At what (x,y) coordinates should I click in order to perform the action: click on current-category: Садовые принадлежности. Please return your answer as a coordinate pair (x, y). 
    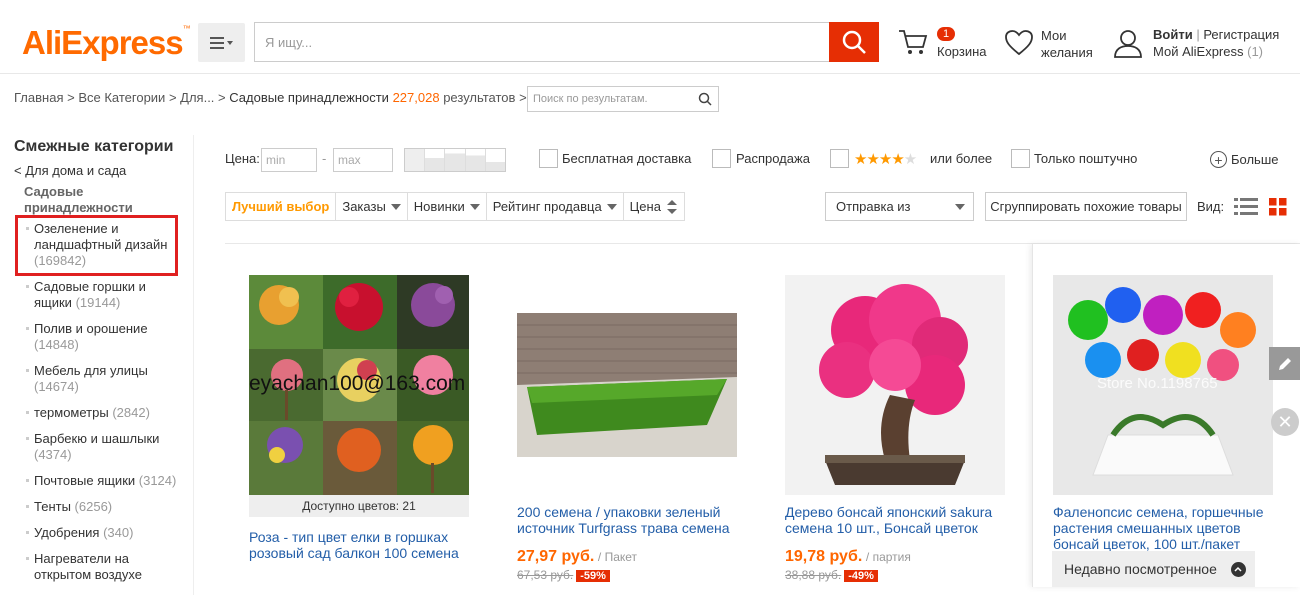
    Looking at the image, I should click on (78, 199).